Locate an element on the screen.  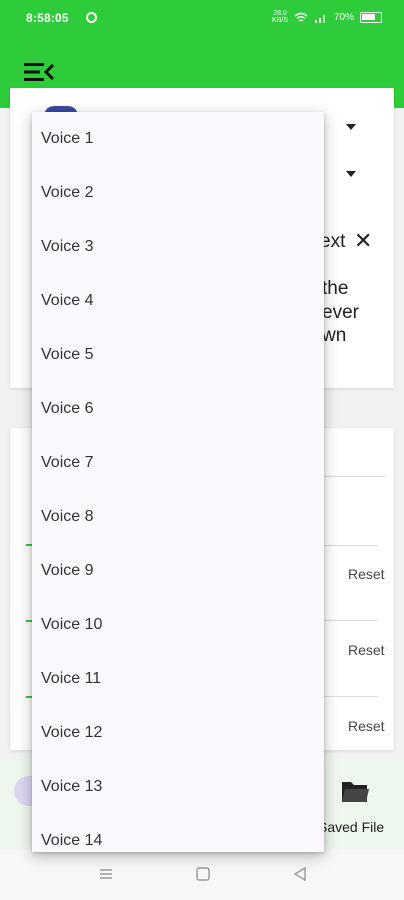
voice-option: Voice 8 is located at coordinates (178, 517).